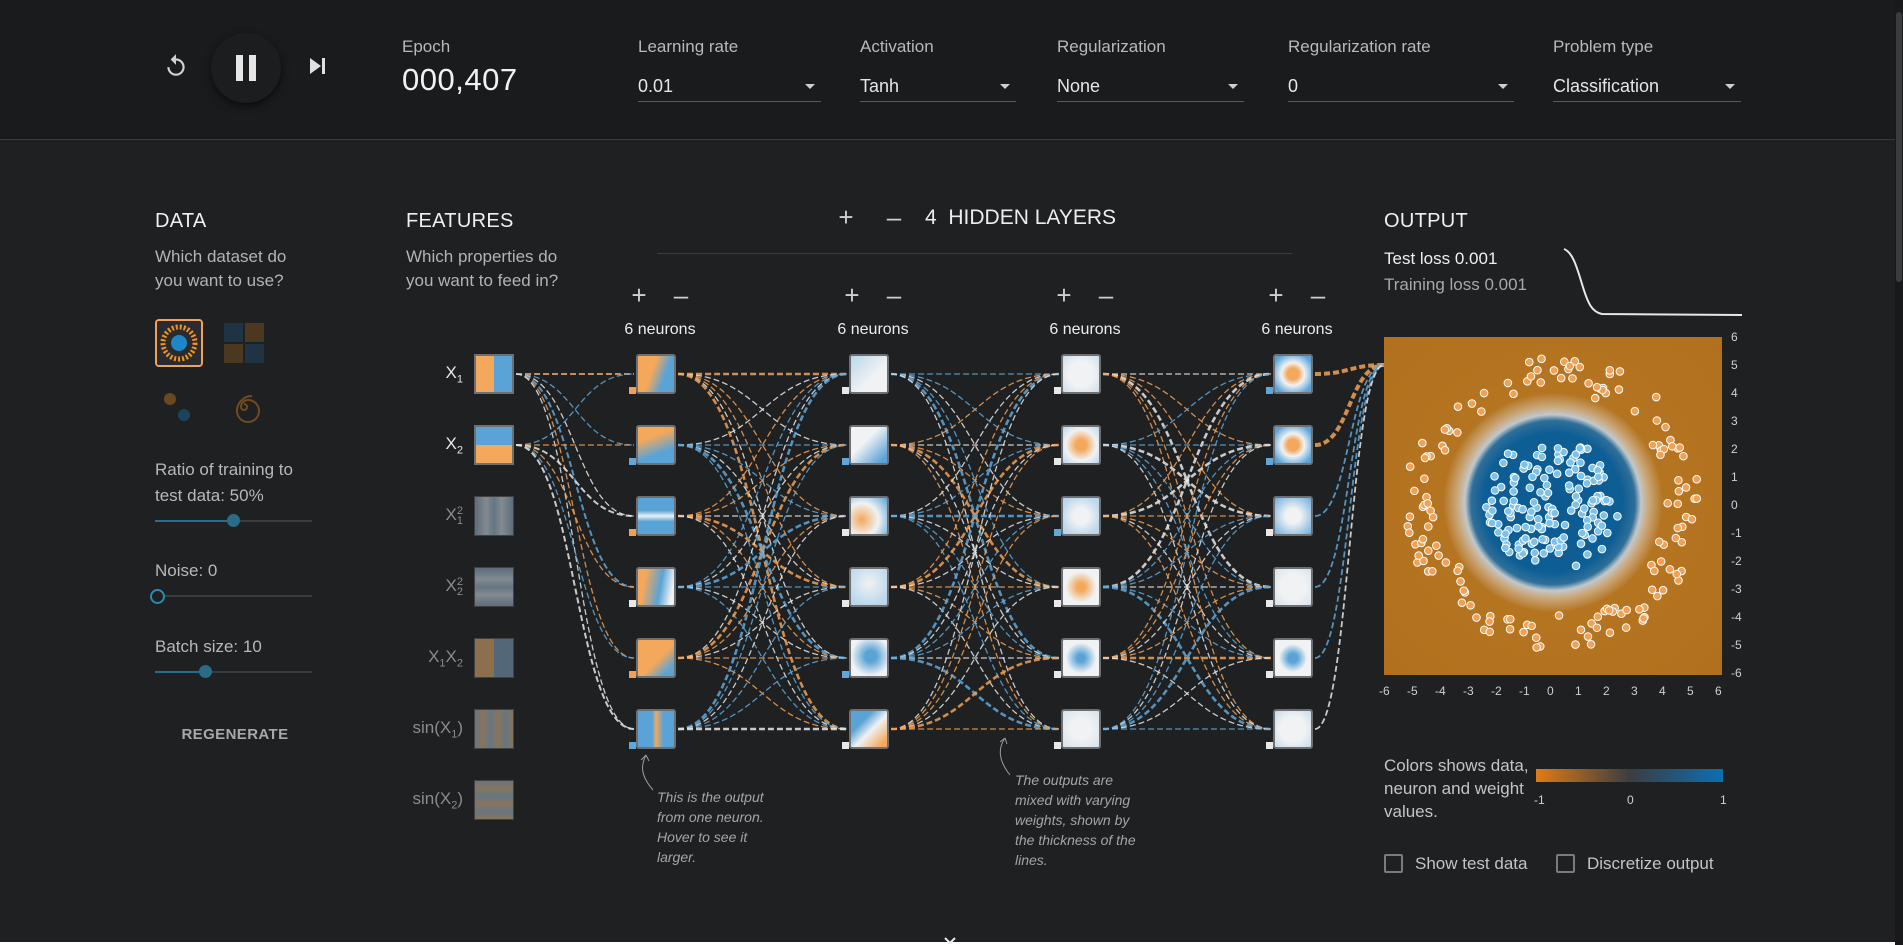 Image resolution: width=1903 pixels, height=945 pixels. What do you see at coordinates (1899, 147) in the screenshot?
I see `scrollbar-thumb` at bounding box center [1899, 147].